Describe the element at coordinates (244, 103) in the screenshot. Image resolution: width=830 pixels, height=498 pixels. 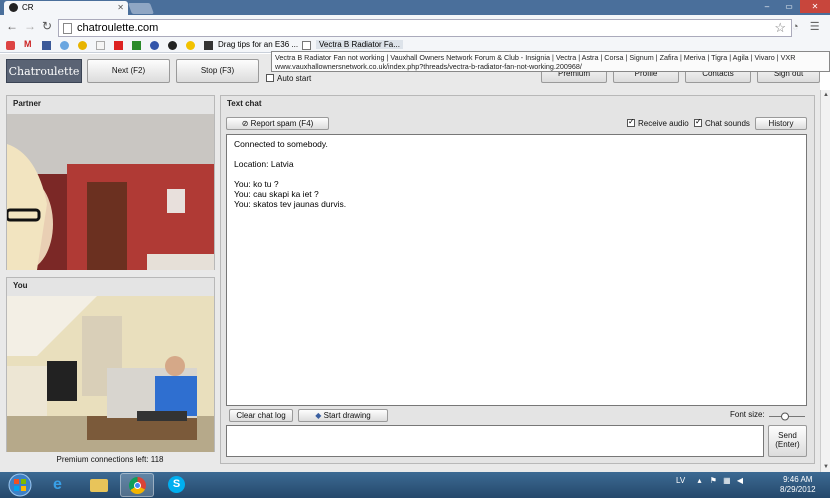
I see `text-chat-title: Text chat` at that location.